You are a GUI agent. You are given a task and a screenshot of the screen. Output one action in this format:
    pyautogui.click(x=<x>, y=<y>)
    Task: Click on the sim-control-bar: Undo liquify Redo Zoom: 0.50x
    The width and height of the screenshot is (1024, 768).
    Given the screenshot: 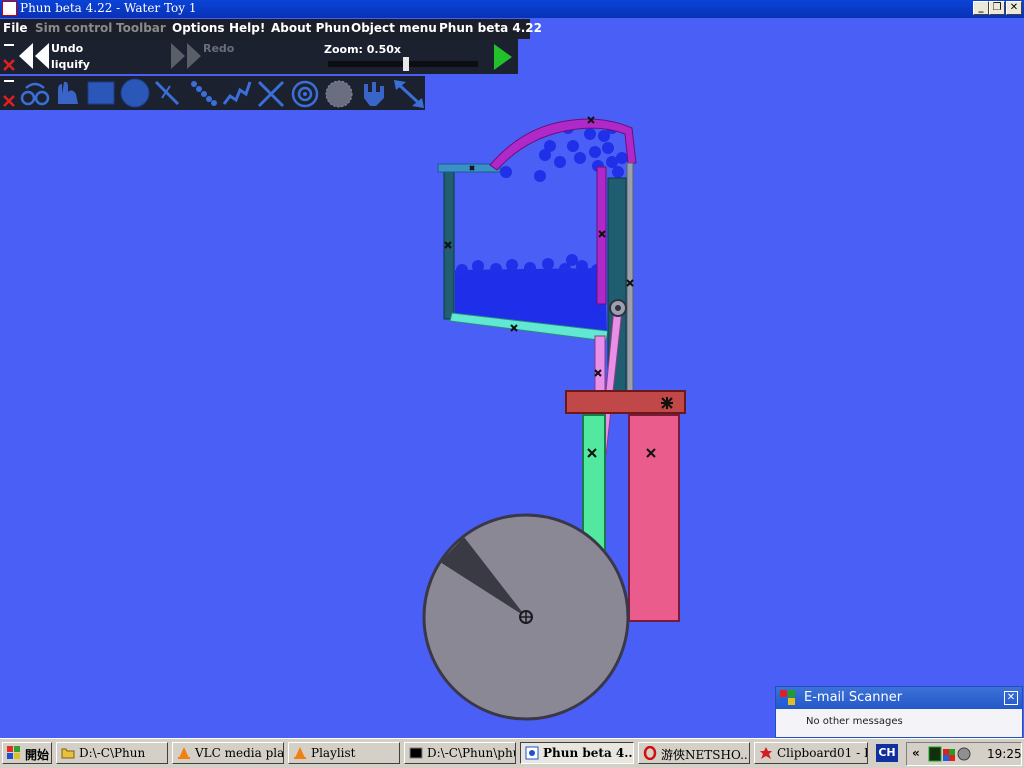 What is the action you would take?
    pyautogui.click(x=259, y=56)
    